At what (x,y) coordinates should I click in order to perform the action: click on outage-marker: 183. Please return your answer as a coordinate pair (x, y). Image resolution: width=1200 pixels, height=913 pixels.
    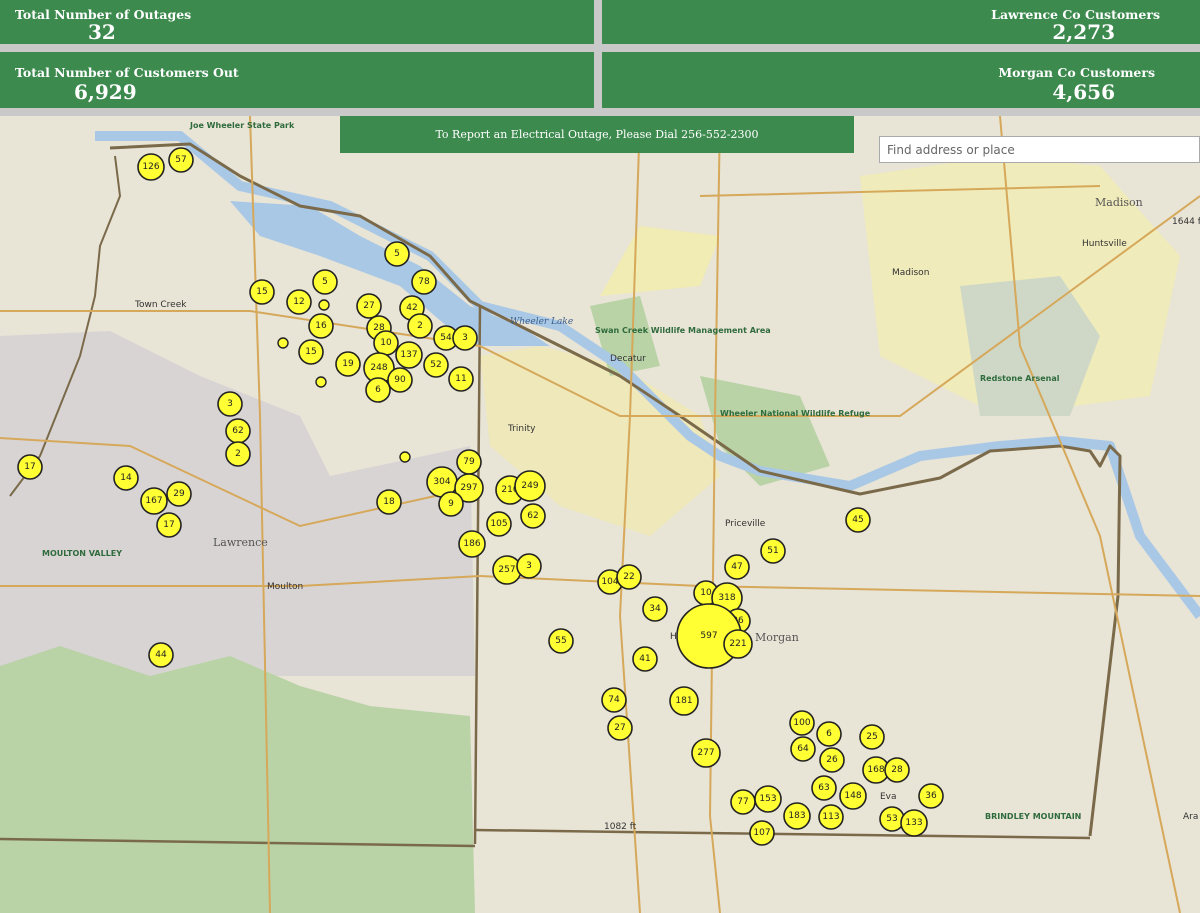
    Looking at the image, I should click on (797, 816).